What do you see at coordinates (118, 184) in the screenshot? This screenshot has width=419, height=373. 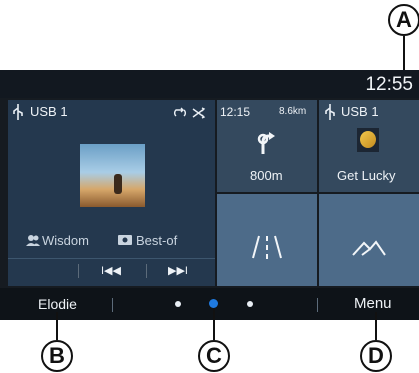 I see `album-art-figure` at bounding box center [118, 184].